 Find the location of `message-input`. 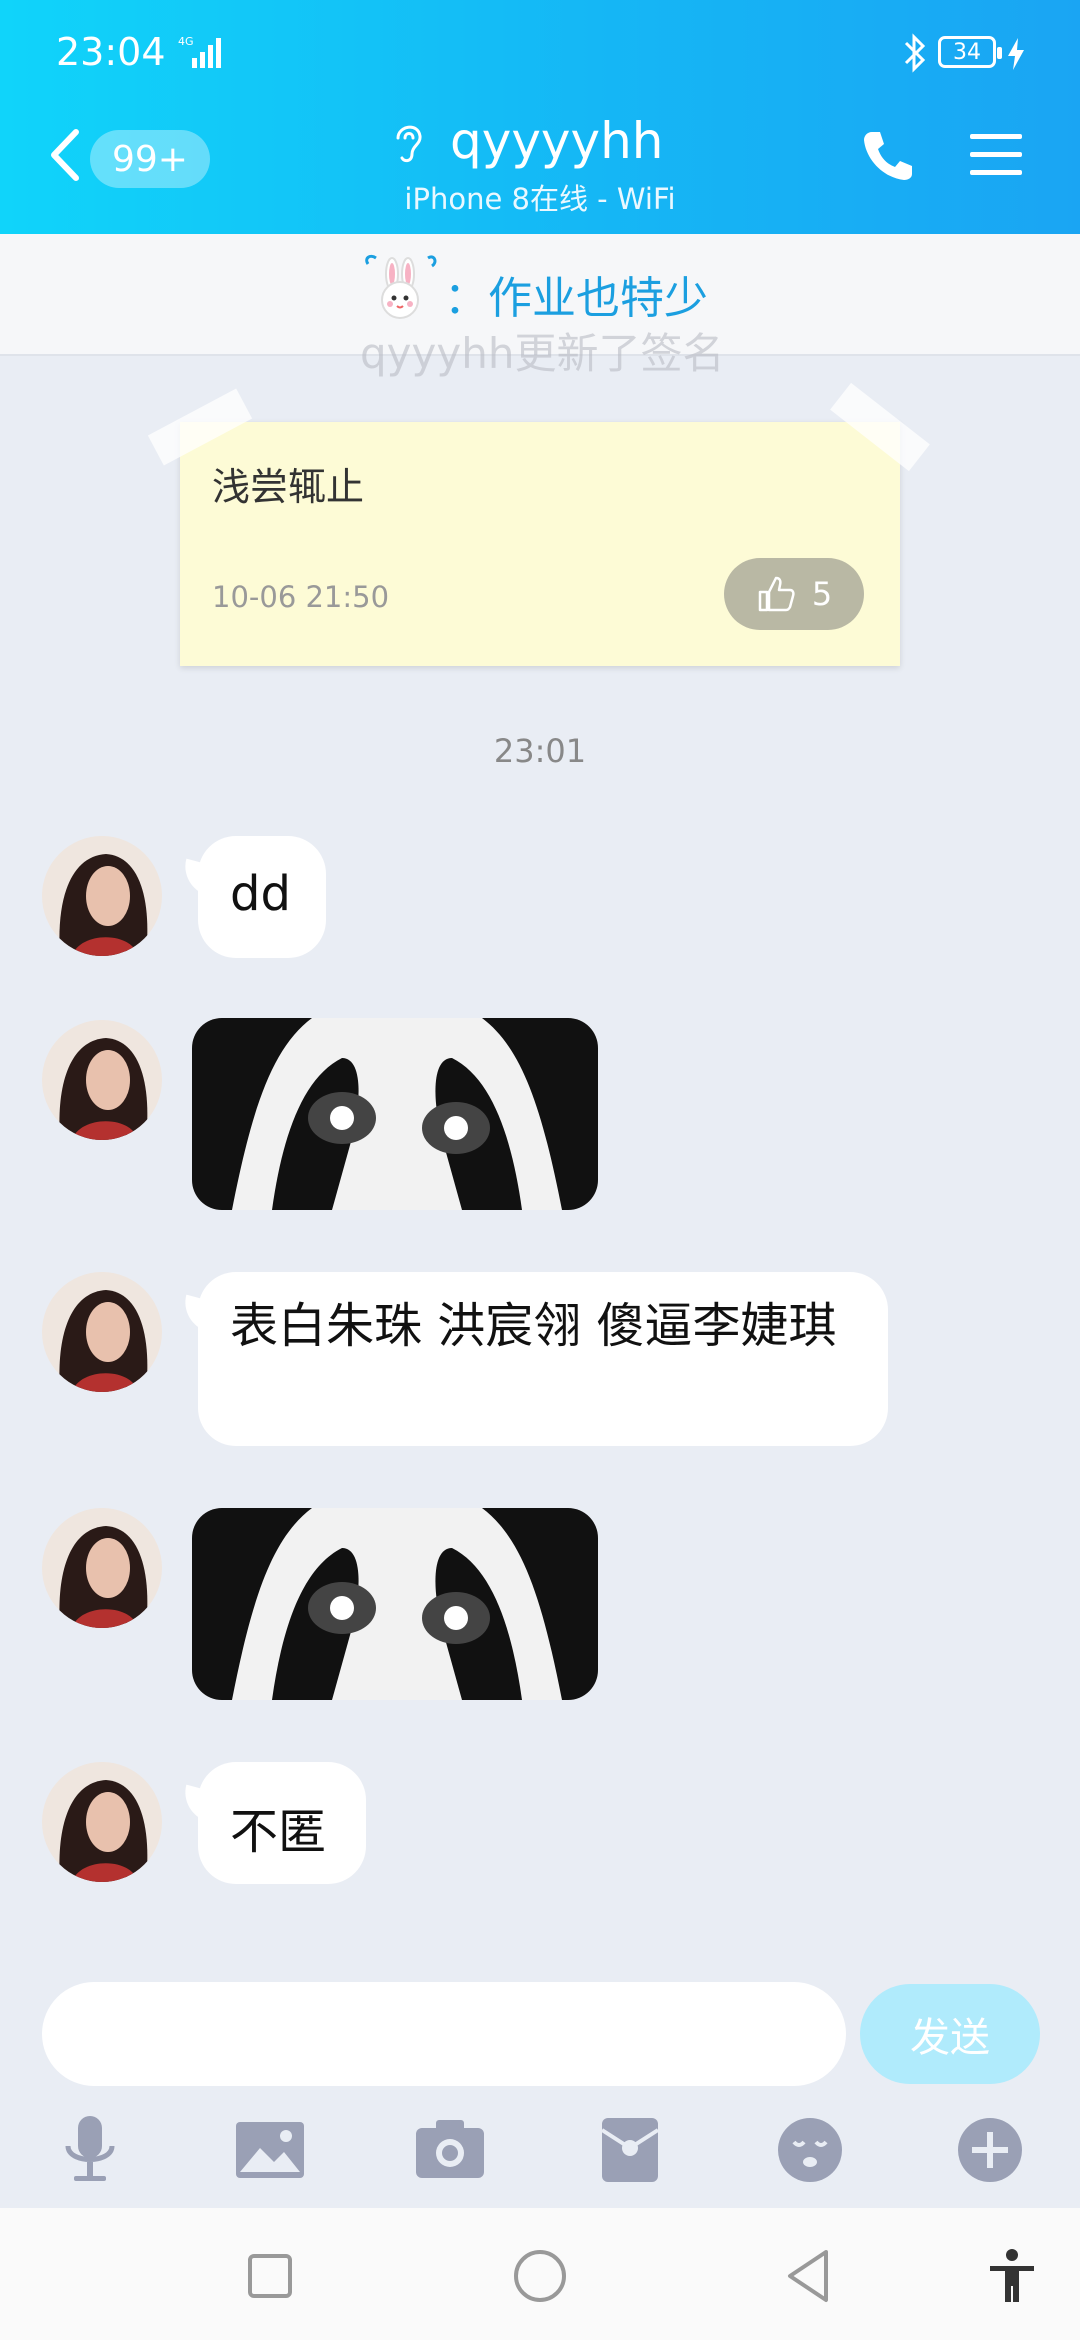

message-input is located at coordinates (444, 2034).